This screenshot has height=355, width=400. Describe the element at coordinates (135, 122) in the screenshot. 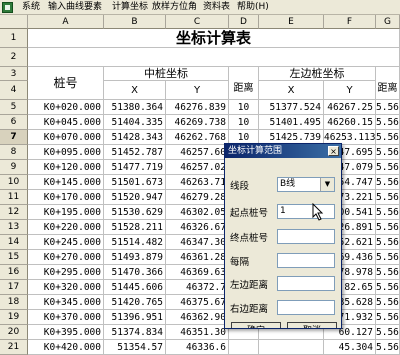

I see `center-x-cell: 51404.335` at that location.